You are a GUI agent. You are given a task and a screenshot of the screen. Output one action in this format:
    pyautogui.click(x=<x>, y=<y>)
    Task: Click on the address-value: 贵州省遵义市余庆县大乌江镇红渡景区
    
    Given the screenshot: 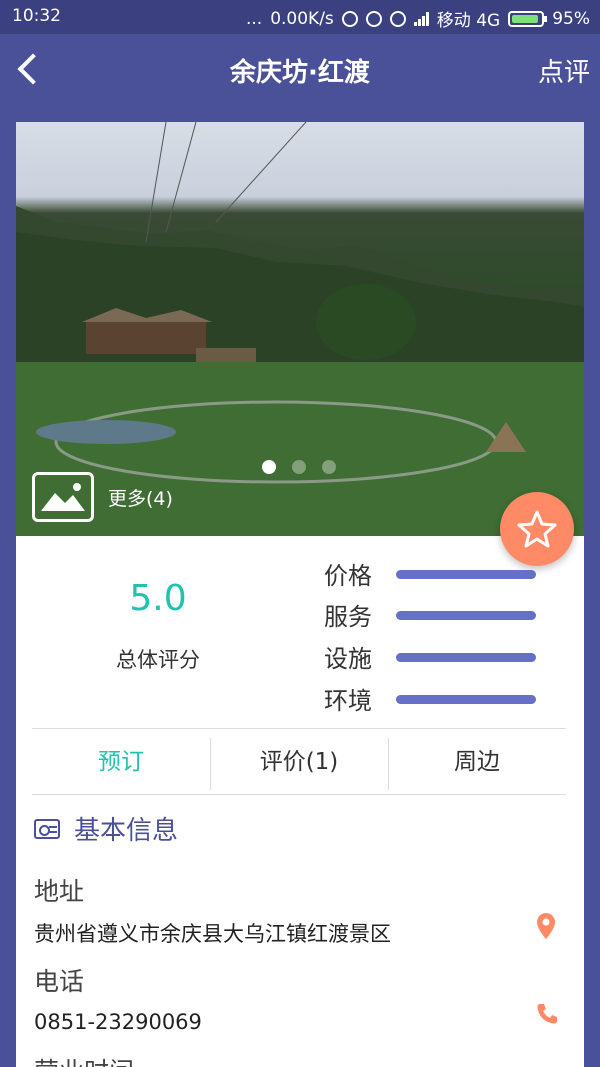 What is the action you would take?
    pyautogui.click(x=212, y=934)
    